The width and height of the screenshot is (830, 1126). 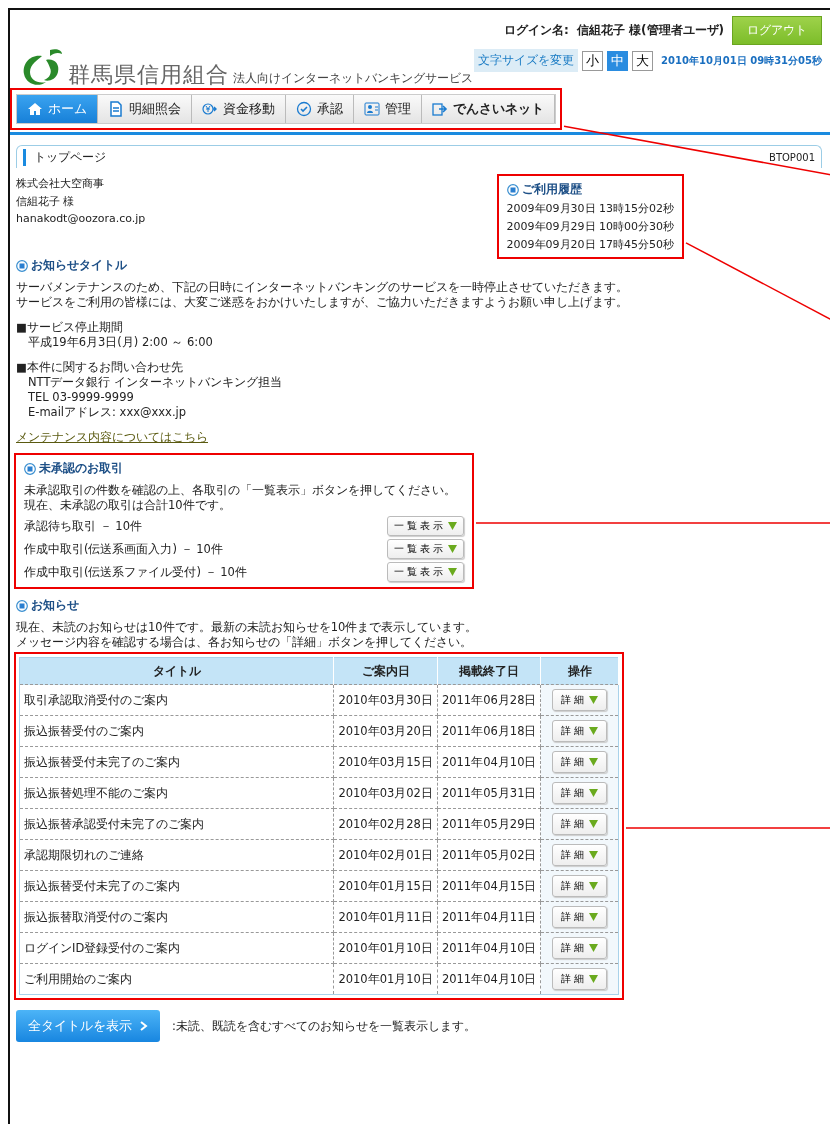 I want to click on date-time: 2010年10月01日 09時31分05秒, so click(x=741, y=60).